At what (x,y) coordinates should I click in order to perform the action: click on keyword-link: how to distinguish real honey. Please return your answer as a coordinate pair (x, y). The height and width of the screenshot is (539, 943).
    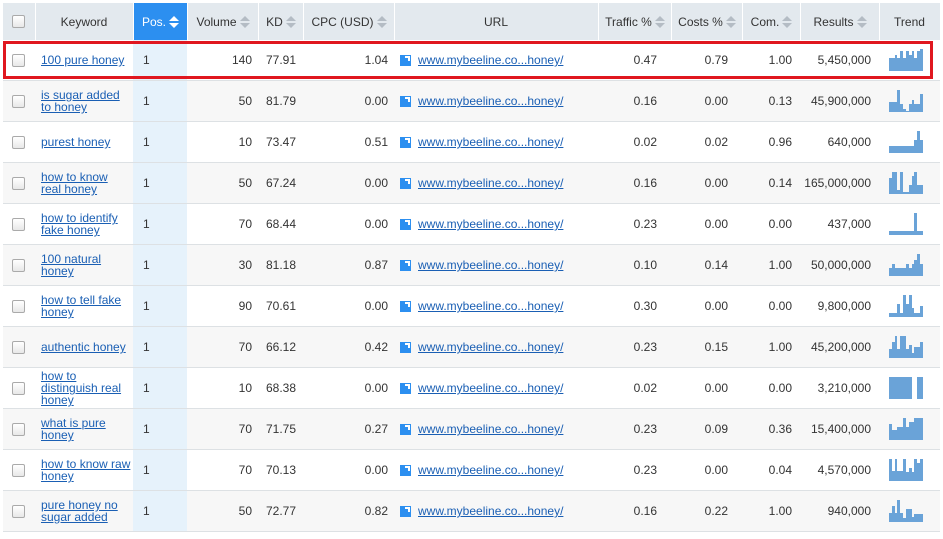
    Looking at the image, I should click on (86, 388).